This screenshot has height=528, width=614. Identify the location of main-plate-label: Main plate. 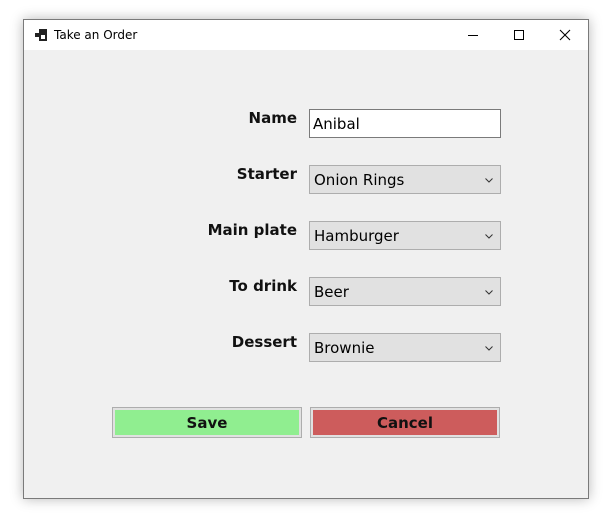
(252, 230).